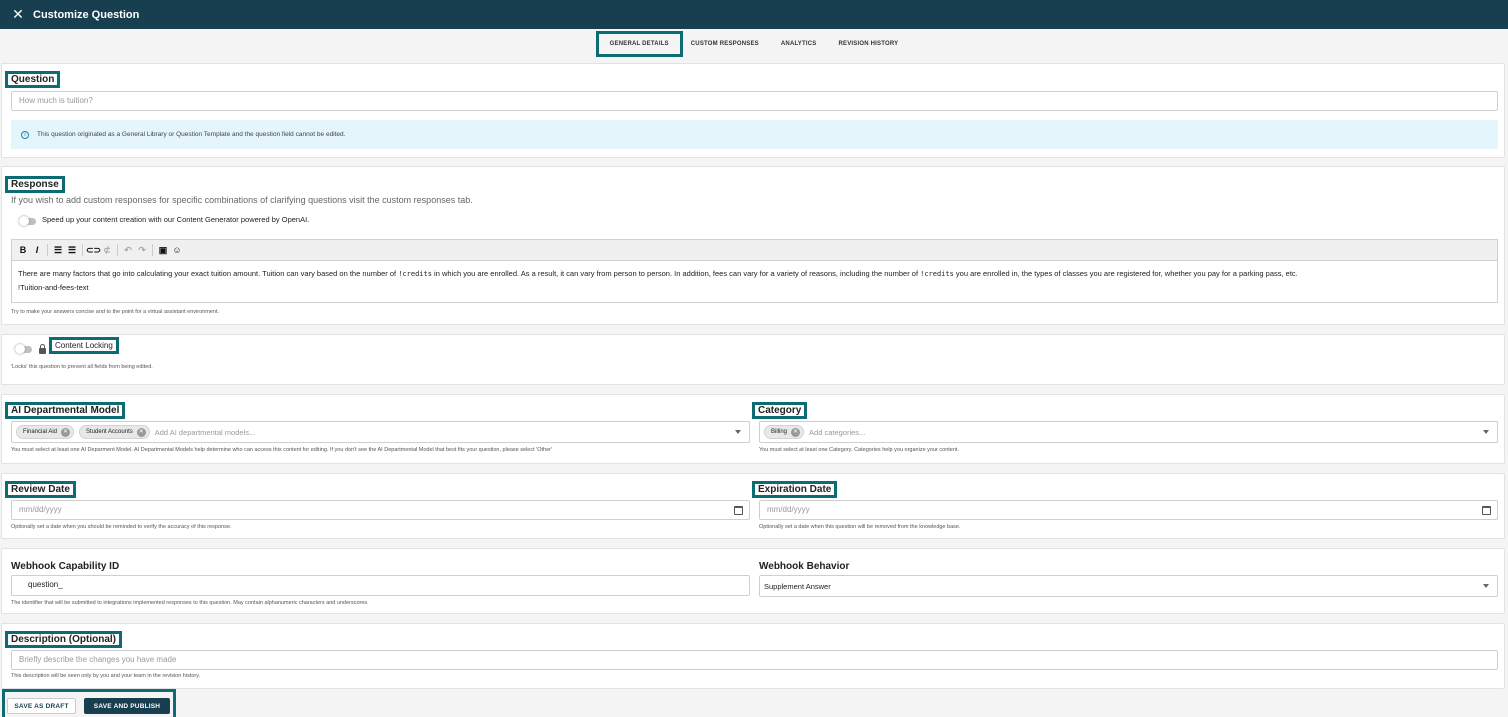 The image size is (1508, 717). Describe the element at coordinates (754, 101) in the screenshot. I see `question-input: How much is tuition?` at that location.